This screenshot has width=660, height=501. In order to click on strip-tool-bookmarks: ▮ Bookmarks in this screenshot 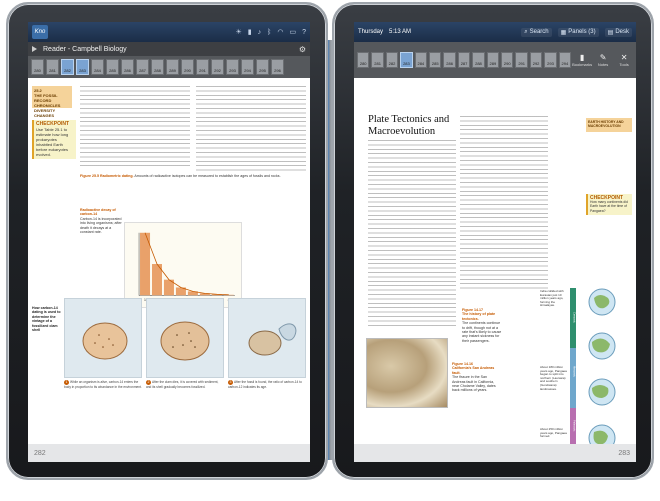, I will do `click(582, 60)`.